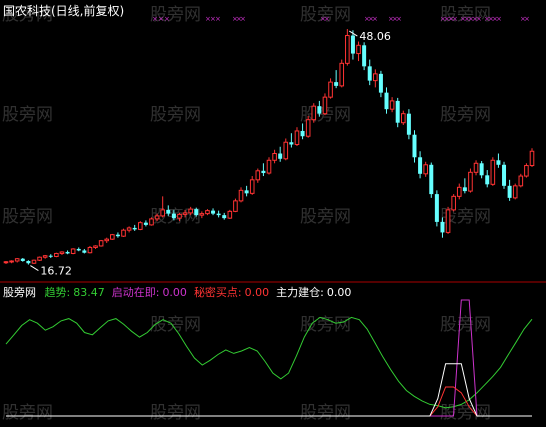 The image size is (546, 427). I want to click on indicator-header: 股旁网 趋势: 83.47 启动在即: 0.00 秘密买点: 0.00 主力建仓: 0.00, so click(177, 292).